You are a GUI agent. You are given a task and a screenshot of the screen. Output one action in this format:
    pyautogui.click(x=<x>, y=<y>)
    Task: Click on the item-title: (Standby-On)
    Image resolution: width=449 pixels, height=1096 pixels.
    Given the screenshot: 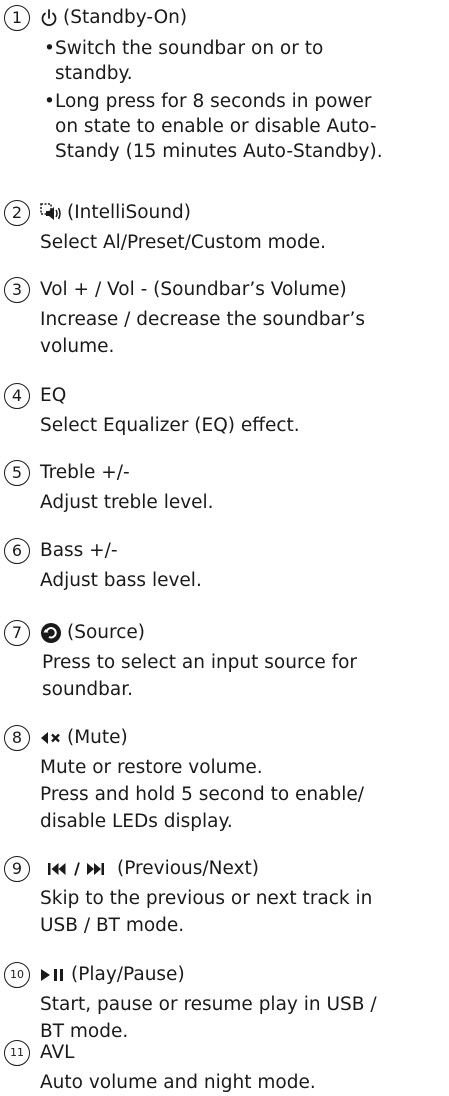 What is the action you would take?
    pyautogui.click(x=113, y=18)
    